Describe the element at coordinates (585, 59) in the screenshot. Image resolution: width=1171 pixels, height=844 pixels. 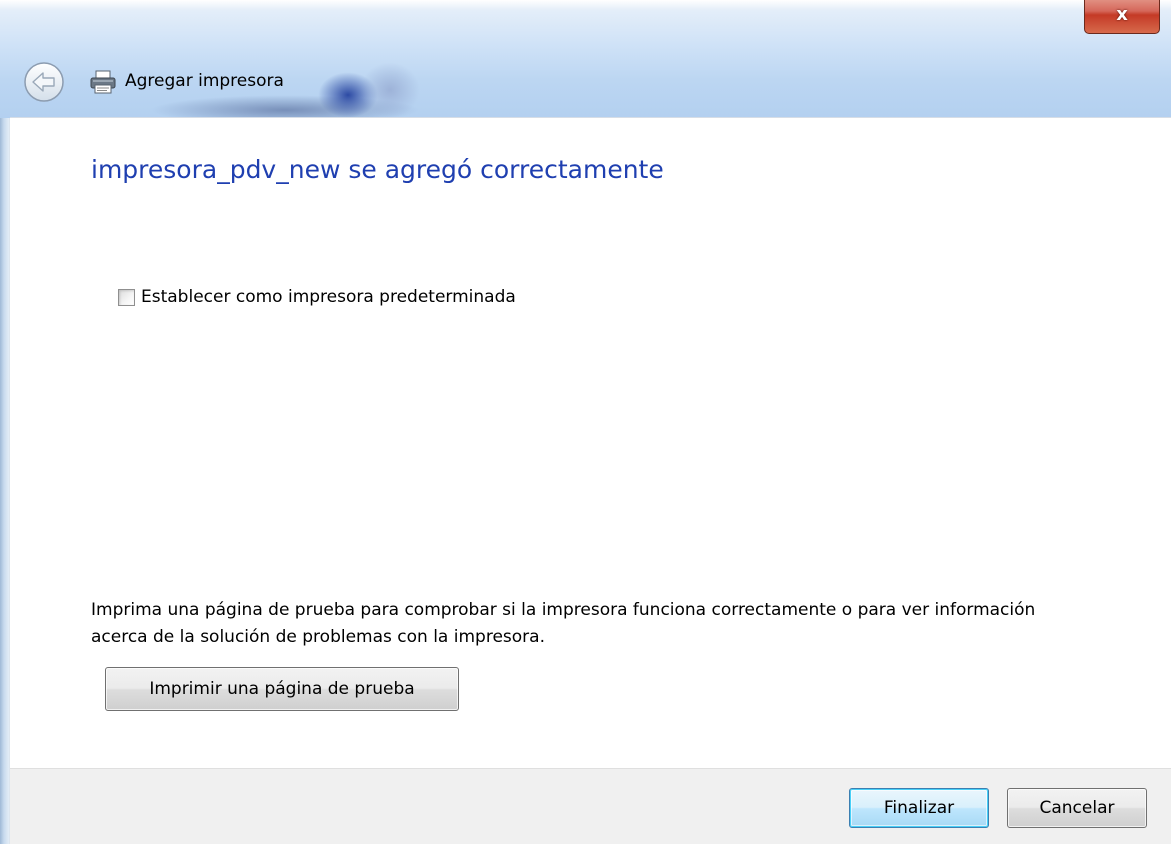
I see `title-bar: x Agregar impresora` at that location.